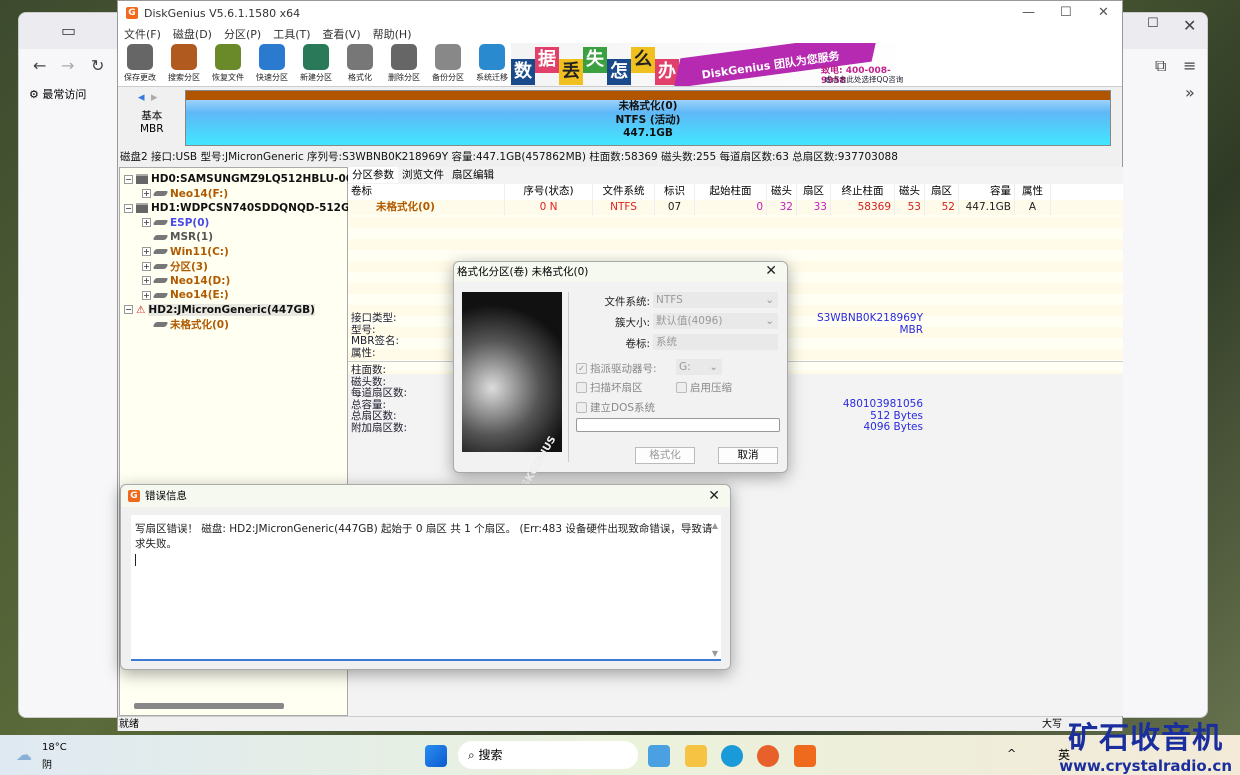  What do you see at coordinates (175, 266) in the screenshot?
I see `tree-item: + 分区(3)` at bounding box center [175, 266].